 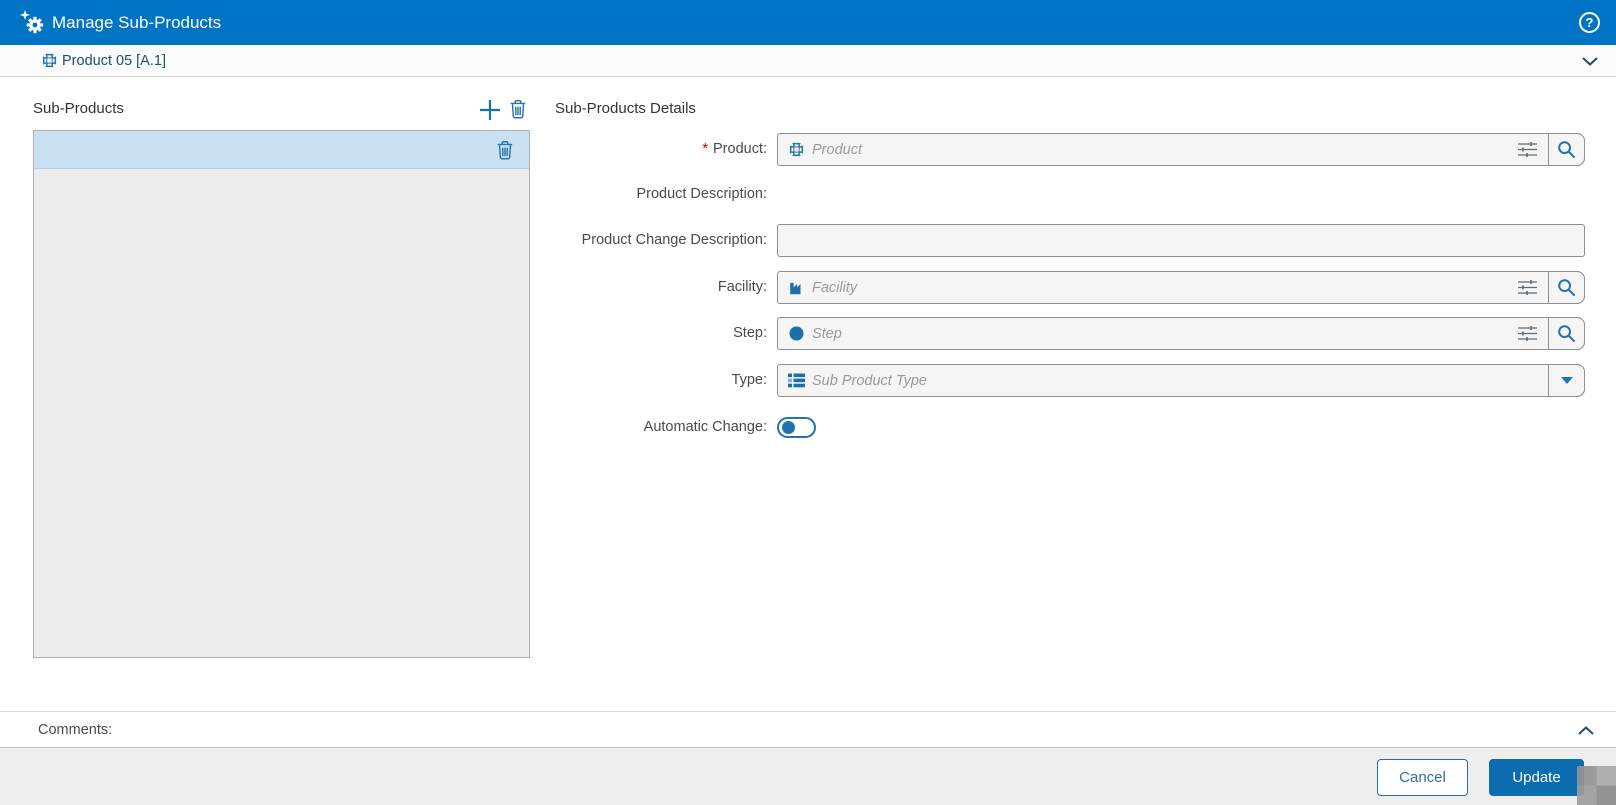 I want to click on product-change-description-field, so click(x=1181, y=240).